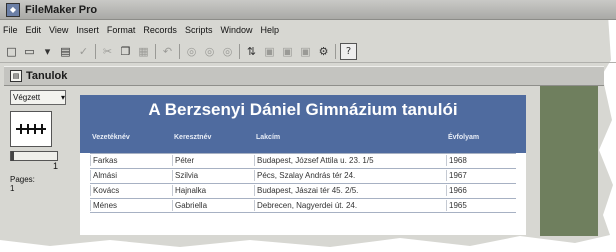 The image size is (616, 252). I want to click on open-folder-icon: ▭, so click(29, 51).